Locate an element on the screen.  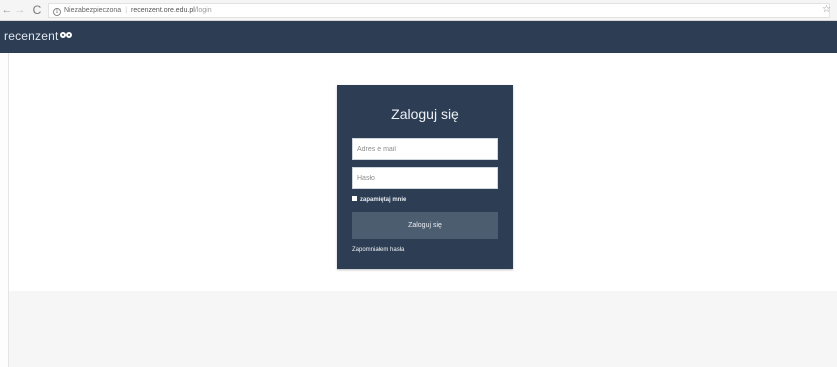
login-title: Zaloguj się is located at coordinates (425, 114).